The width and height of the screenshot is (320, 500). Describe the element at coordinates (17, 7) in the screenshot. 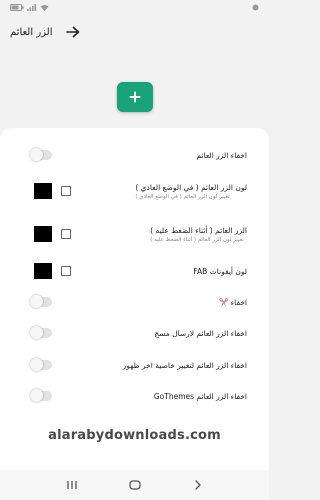

I see `battery-icon` at that location.